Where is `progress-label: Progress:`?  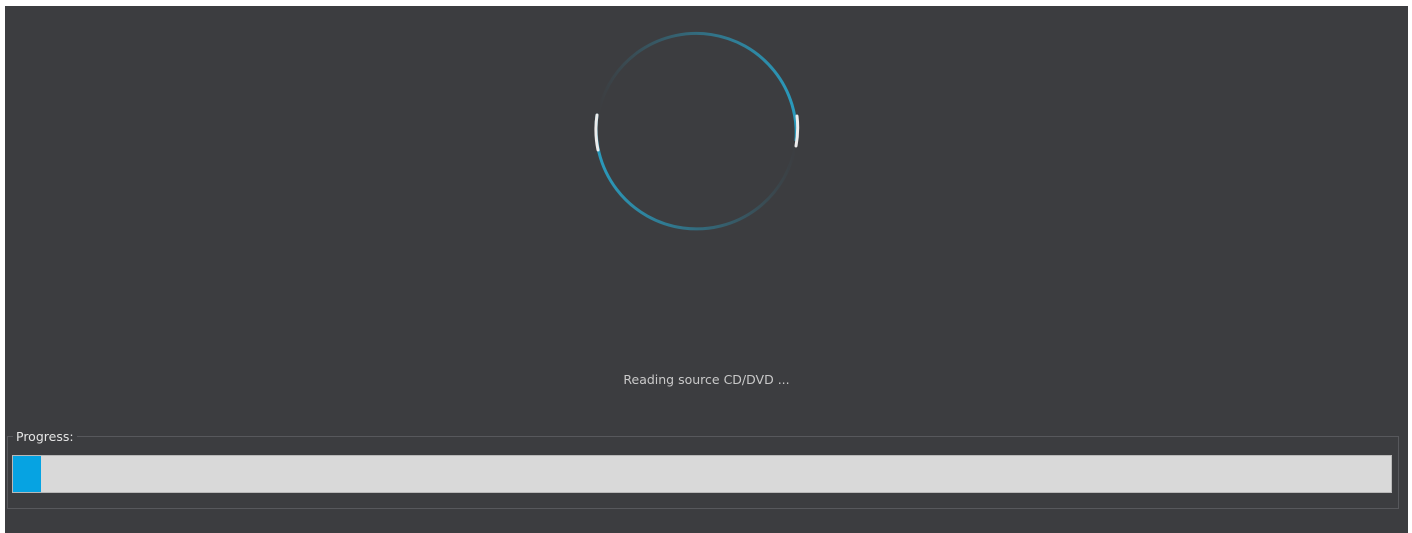
progress-label: Progress: is located at coordinates (45, 437).